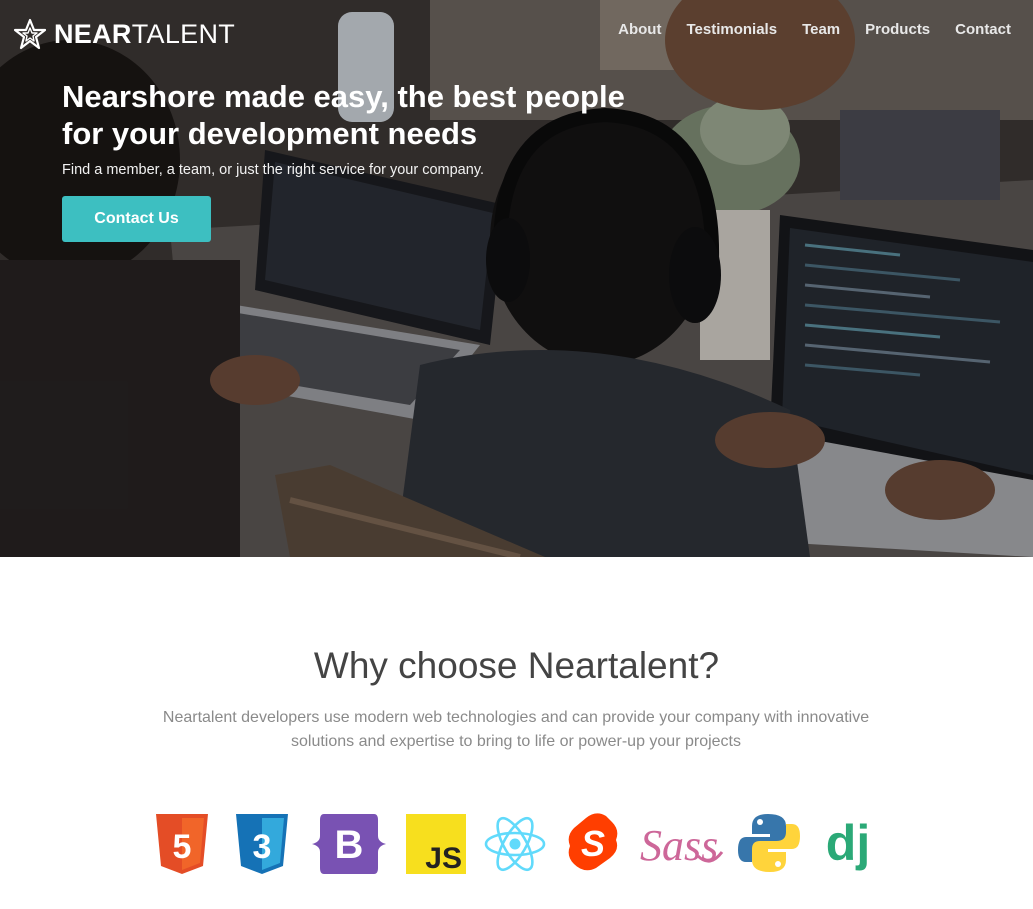  I want to click on nav-link-products: Products, so click(897, 29).